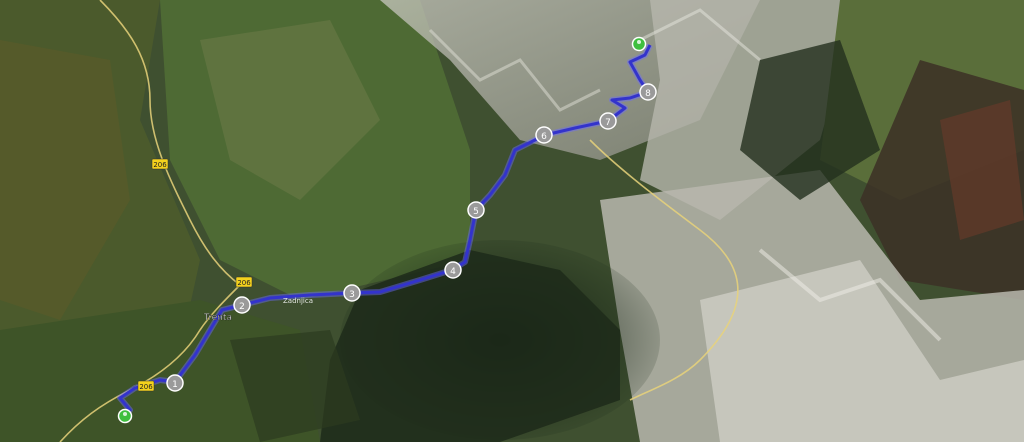  I want to click on waypoint-marker-3: 3, so click(352, 293).